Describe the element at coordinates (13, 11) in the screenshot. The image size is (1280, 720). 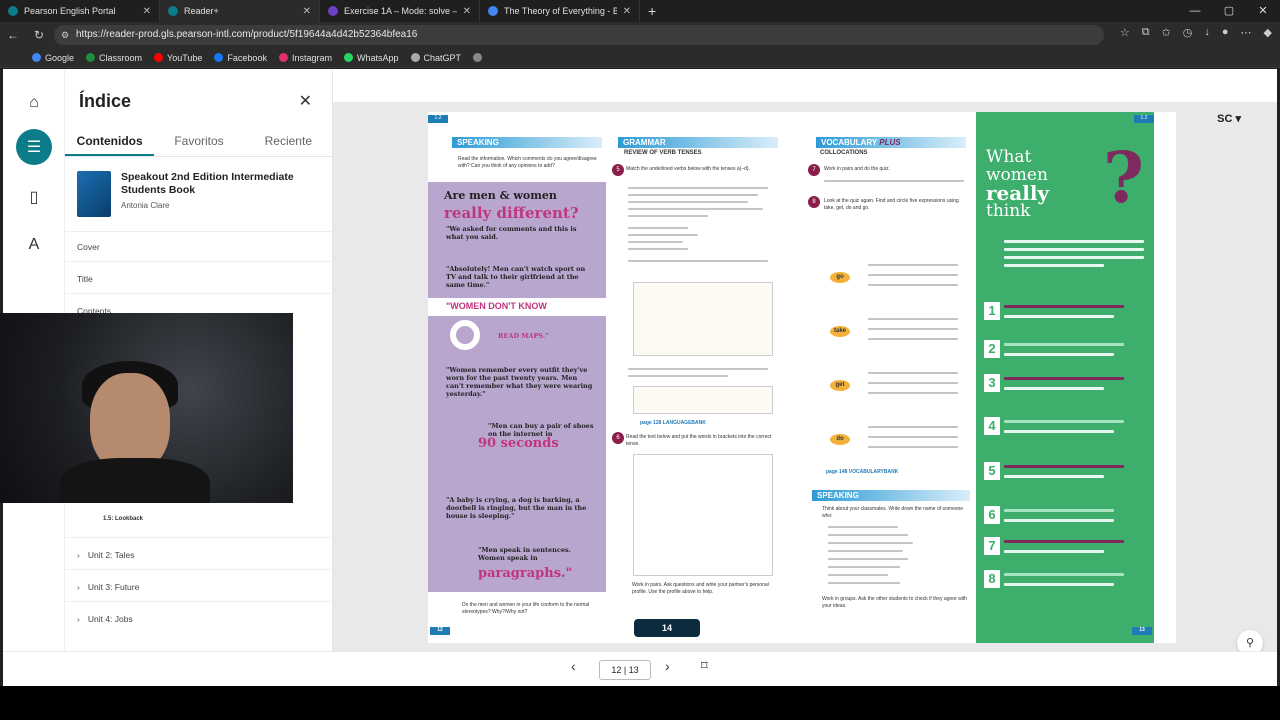
I see `pearson-favicon-icon` at that location.